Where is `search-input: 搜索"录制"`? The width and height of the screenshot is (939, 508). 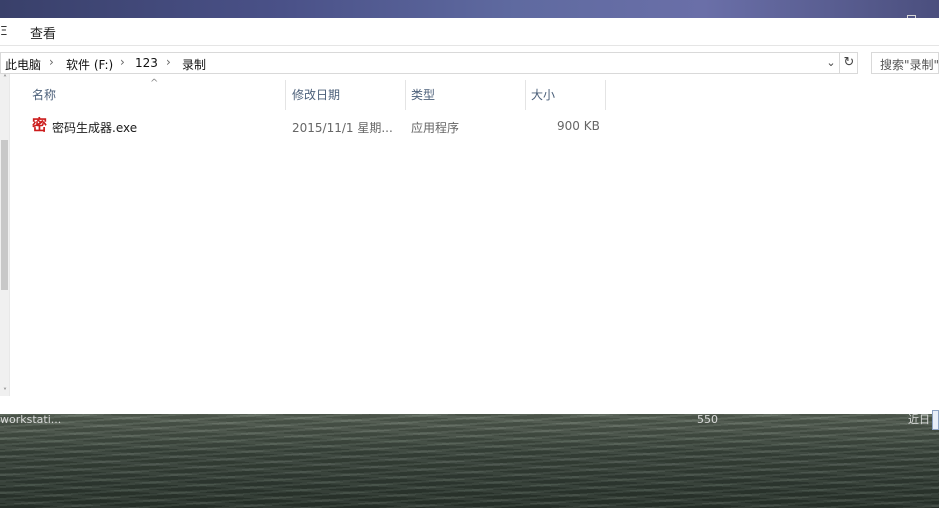 search-input: 搜索"录制" is located at coordinates (905, 63).